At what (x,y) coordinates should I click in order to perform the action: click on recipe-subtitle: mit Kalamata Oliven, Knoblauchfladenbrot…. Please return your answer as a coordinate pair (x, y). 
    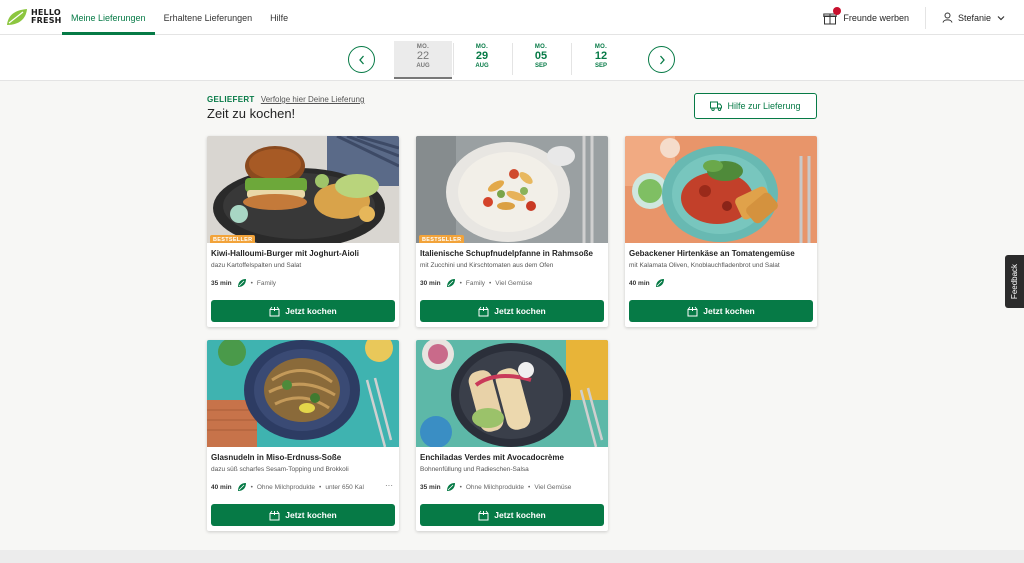
    Looking at the image, I should click on (704, 265).